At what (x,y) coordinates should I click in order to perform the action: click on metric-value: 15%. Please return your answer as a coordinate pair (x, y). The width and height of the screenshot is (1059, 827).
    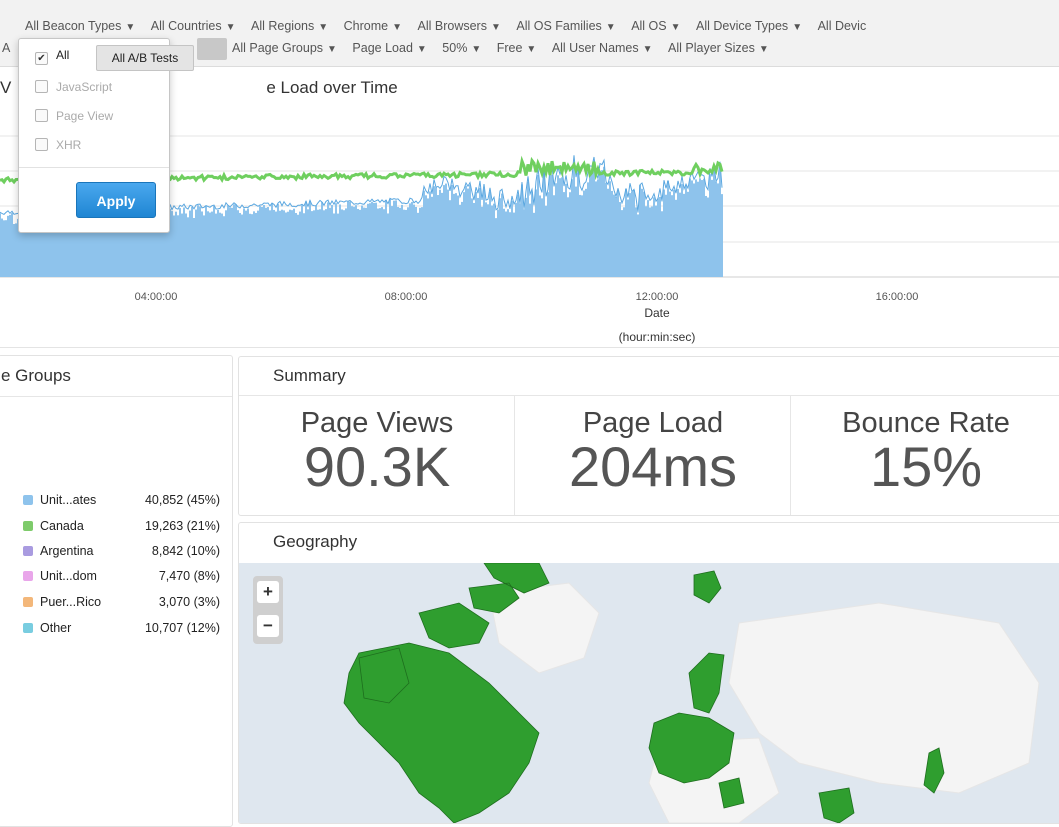
    Looking at the image, I should click on (926, 466).